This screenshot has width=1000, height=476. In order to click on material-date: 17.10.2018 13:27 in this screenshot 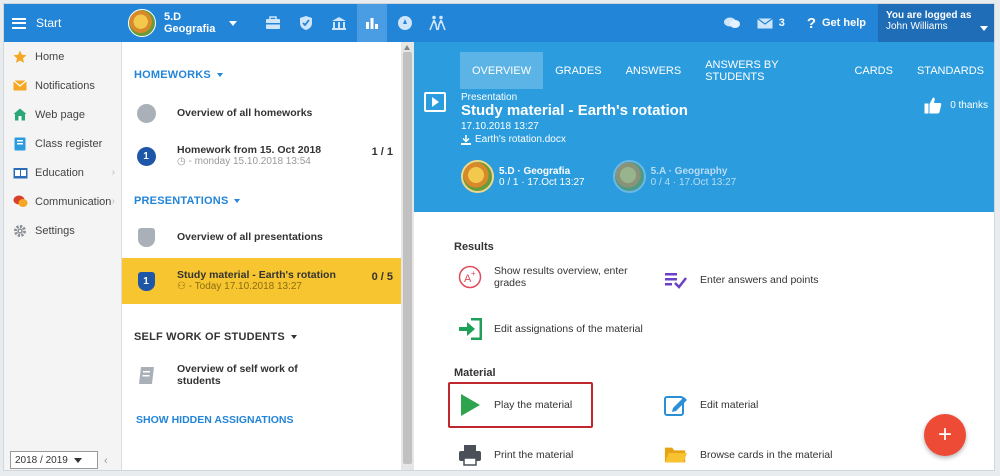, I will do `click(500, 126)`.